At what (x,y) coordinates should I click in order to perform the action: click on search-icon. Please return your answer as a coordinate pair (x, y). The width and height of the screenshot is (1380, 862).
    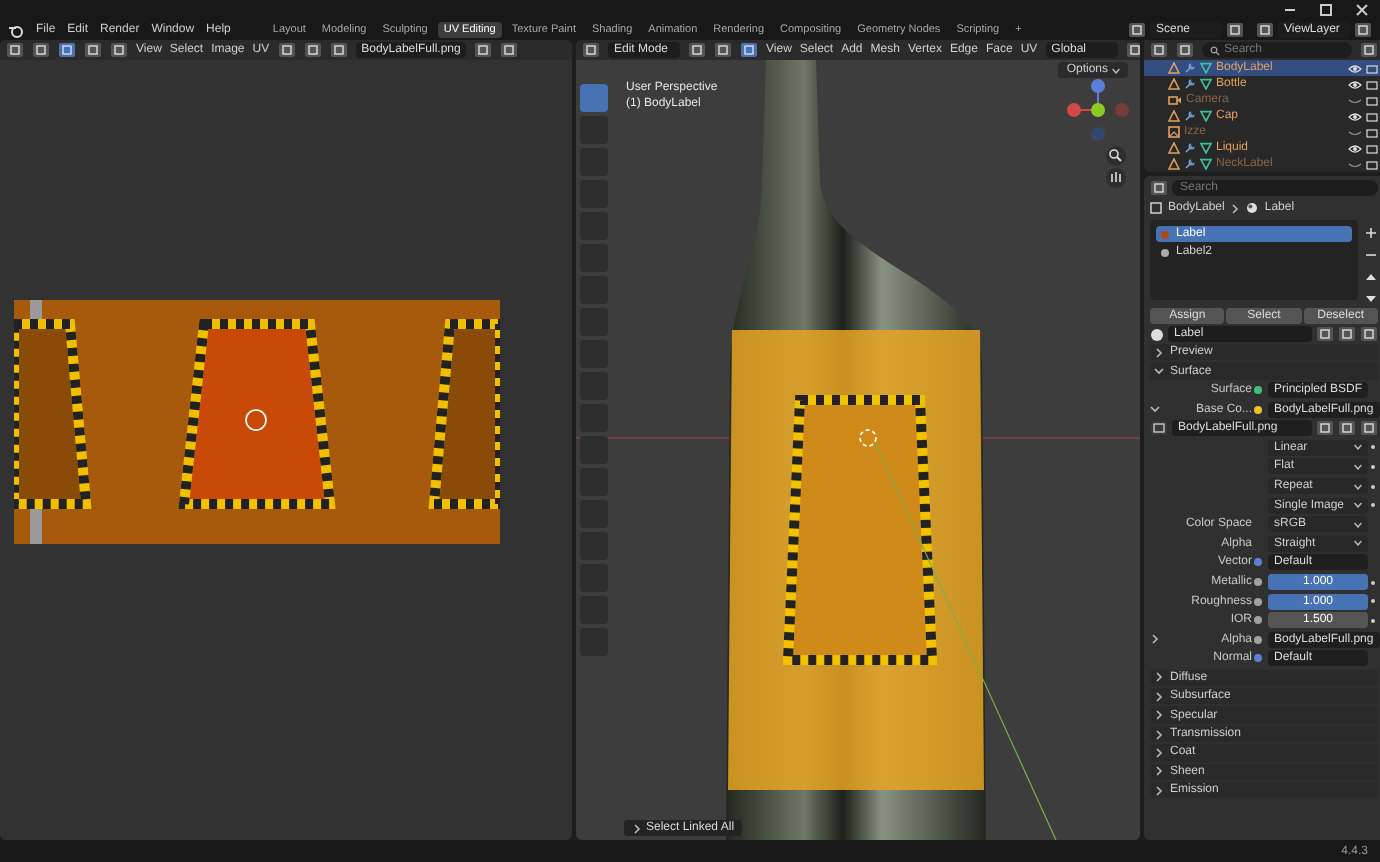
    Looking at the image, I should click on (1215, 50).